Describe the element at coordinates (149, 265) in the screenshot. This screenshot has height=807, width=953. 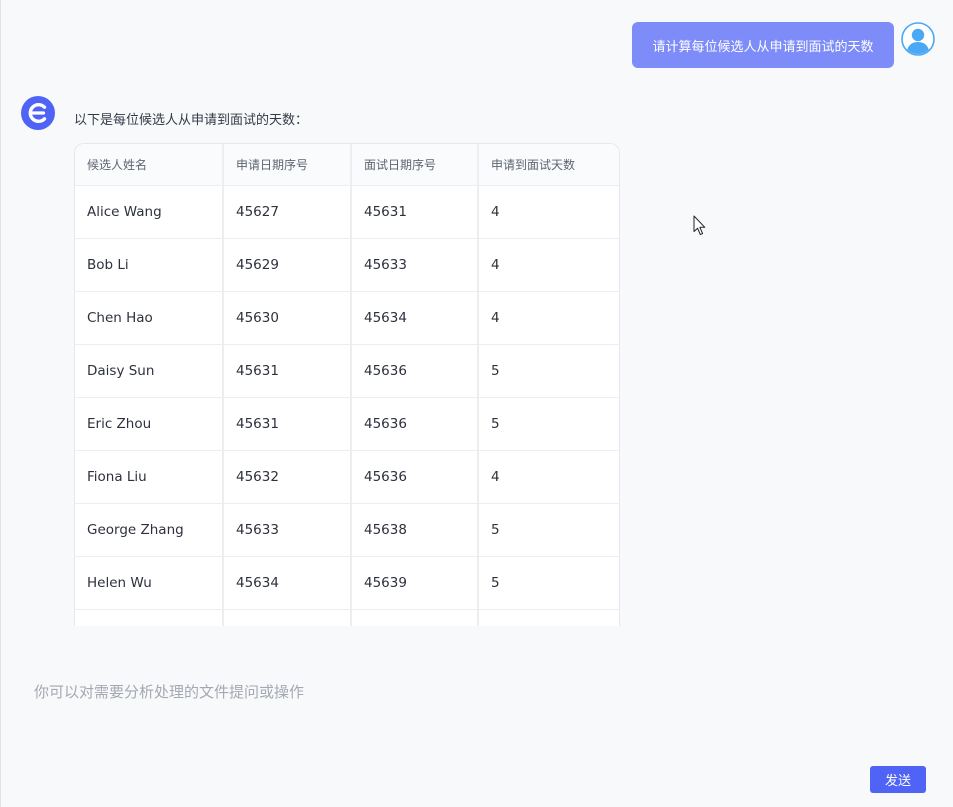
I see `cell-name: Bob Li` at that location.